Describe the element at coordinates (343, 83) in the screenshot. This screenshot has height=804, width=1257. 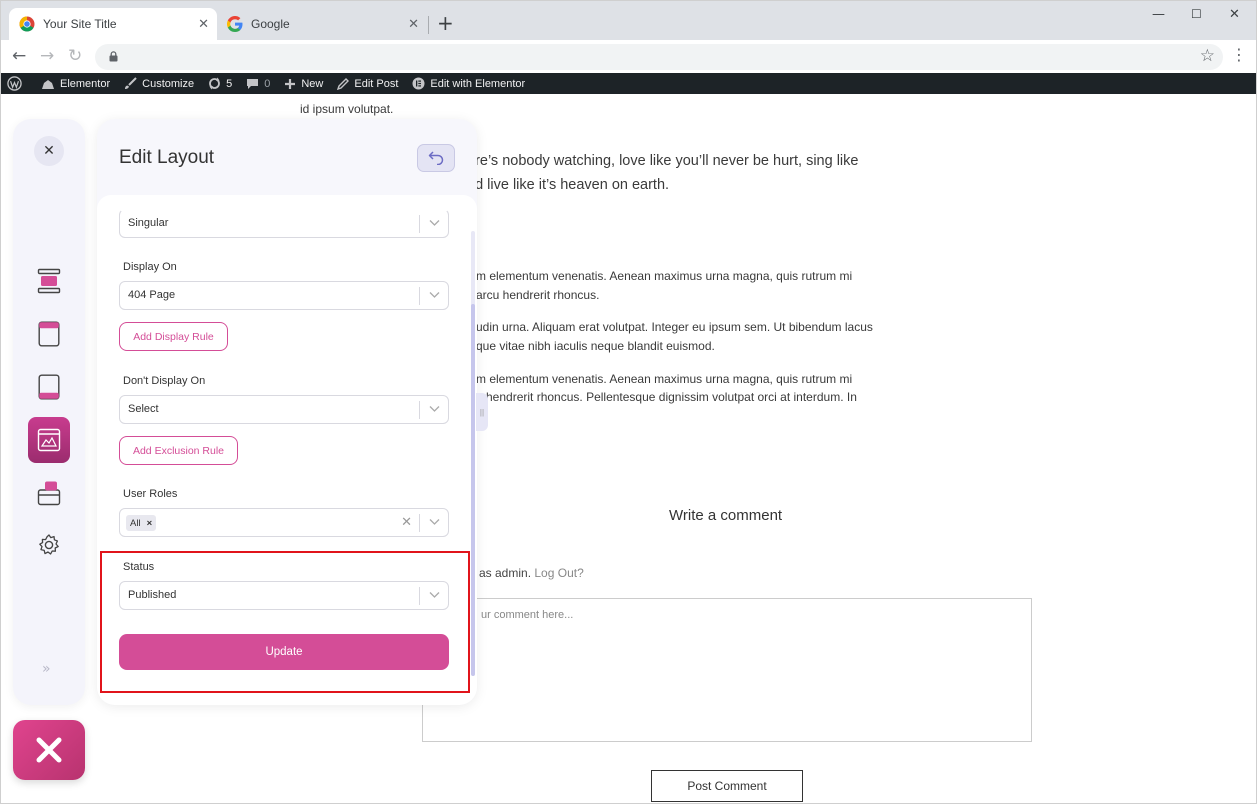
I see `pencil-icon` at that location.